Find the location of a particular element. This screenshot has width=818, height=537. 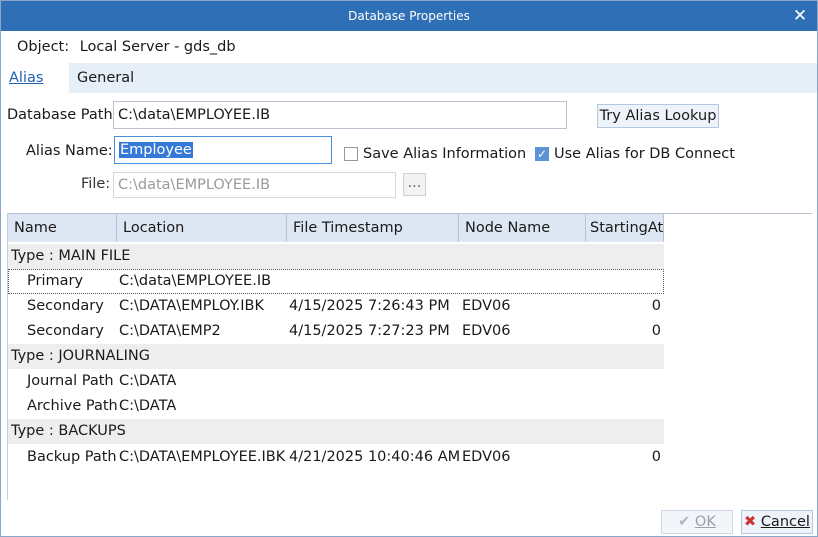

object-row: Object: Local Server - gds_db is located at coordinates (129, 47).